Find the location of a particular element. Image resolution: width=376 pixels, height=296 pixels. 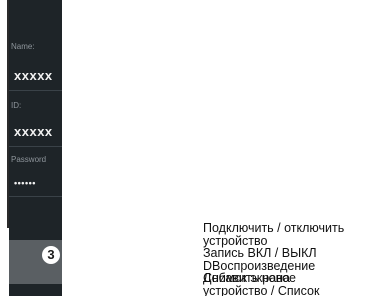

id-label: ID: is located at coordinates (16, 105).